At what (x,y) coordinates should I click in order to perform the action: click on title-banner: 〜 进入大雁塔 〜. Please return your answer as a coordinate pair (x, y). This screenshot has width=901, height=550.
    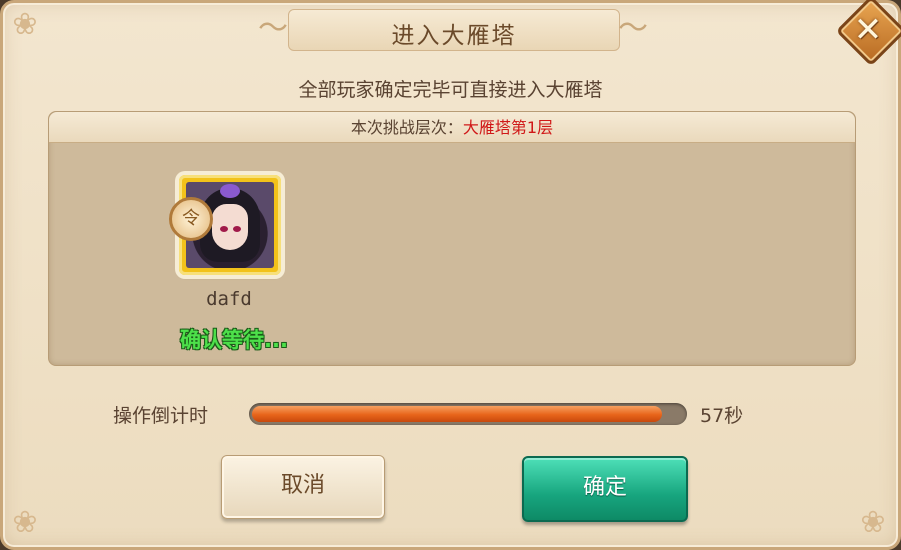
    Looking at the image, I should click on (453, 28).